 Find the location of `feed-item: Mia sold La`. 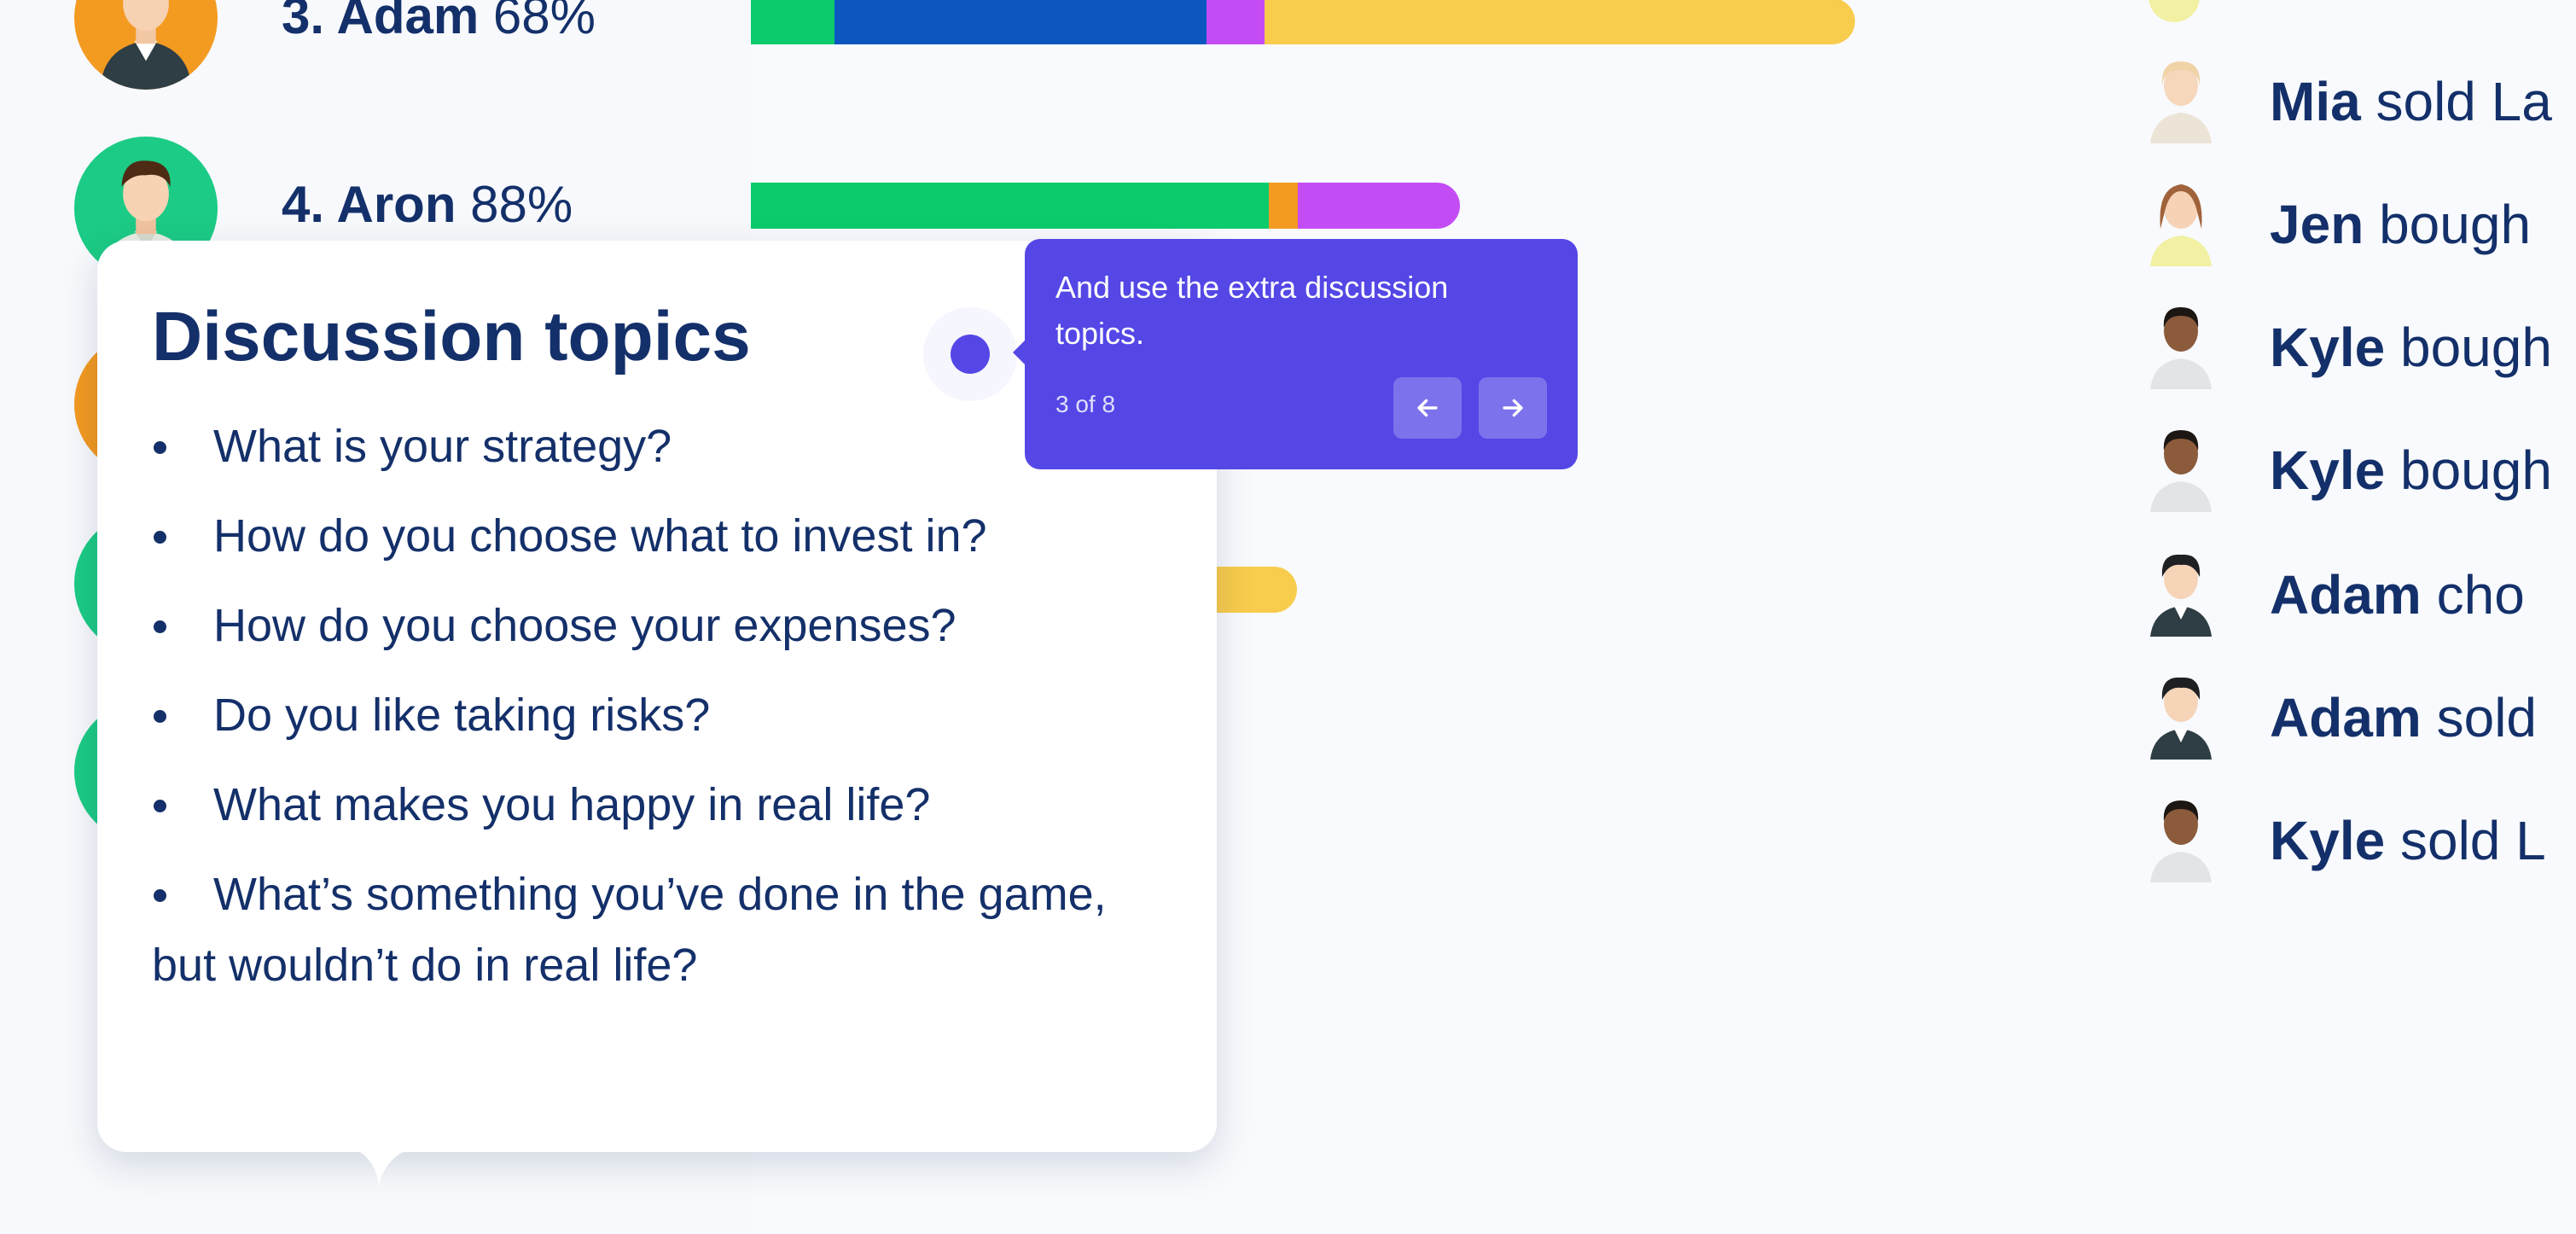

feed-item: Mia sold La is located at coordinates (2351, 95).